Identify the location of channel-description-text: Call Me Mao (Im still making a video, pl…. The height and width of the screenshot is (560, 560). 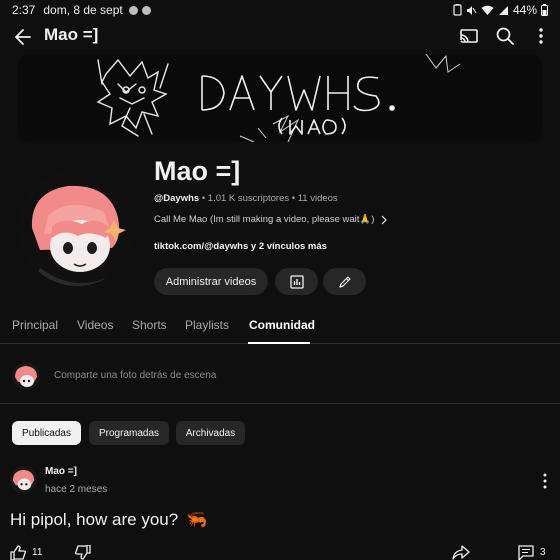
(264, 219).